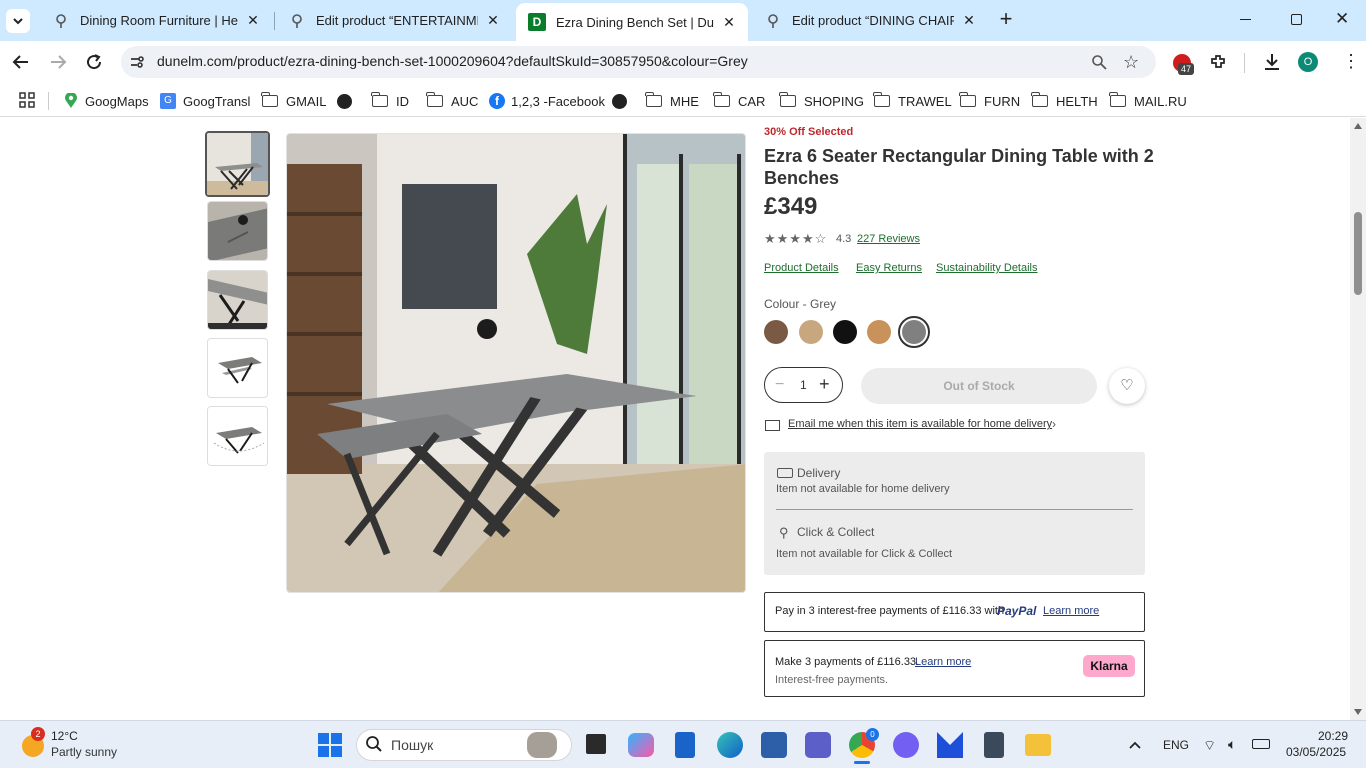 The height and width of the screenshot is (768, 1366). What do you see at coordinates (1232, 744) in the screenshot?
I see `volume-icon: 🔈︎` at bounding box center [1232, 744].